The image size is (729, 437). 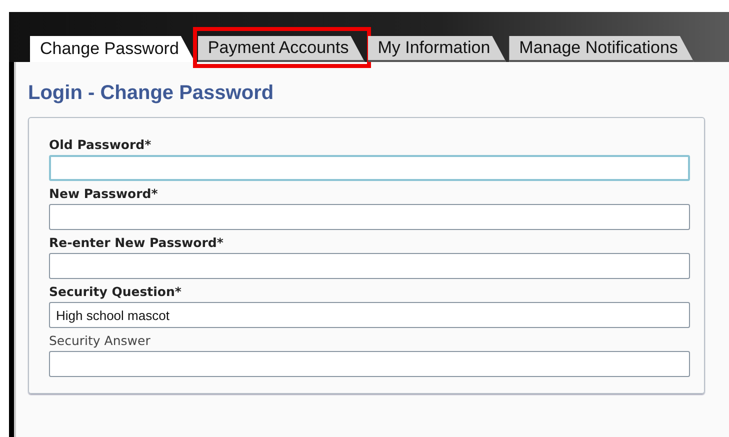 What do you see at coordinates (136, 242) in the screenshot?
I see `field-label: Re-enter New Password*` at bounding box center [136, 242].